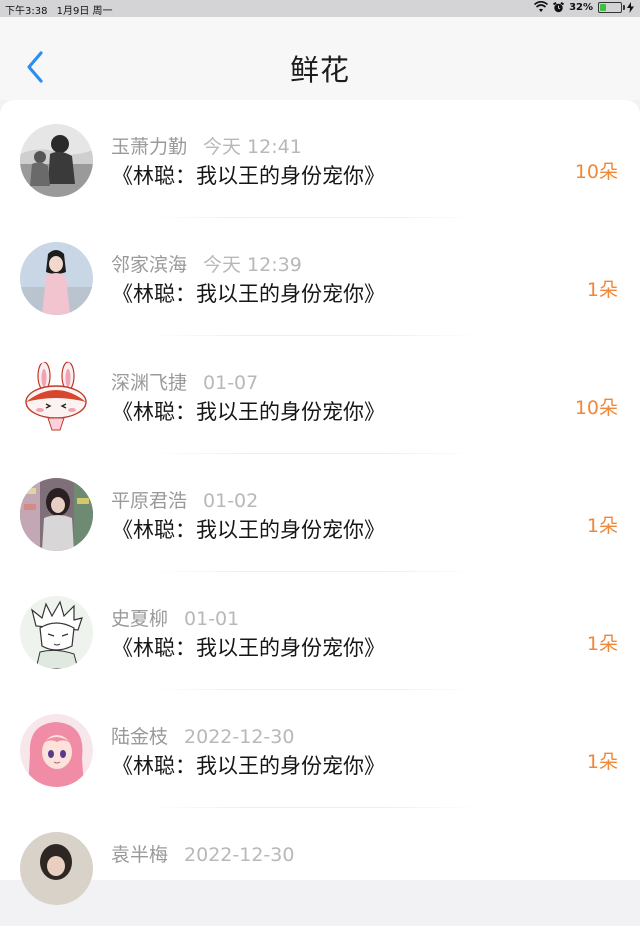  What do you see at coordinates (624, 7) in the screenshot?
I see `battery-cap` at bounding box center [624, 7].